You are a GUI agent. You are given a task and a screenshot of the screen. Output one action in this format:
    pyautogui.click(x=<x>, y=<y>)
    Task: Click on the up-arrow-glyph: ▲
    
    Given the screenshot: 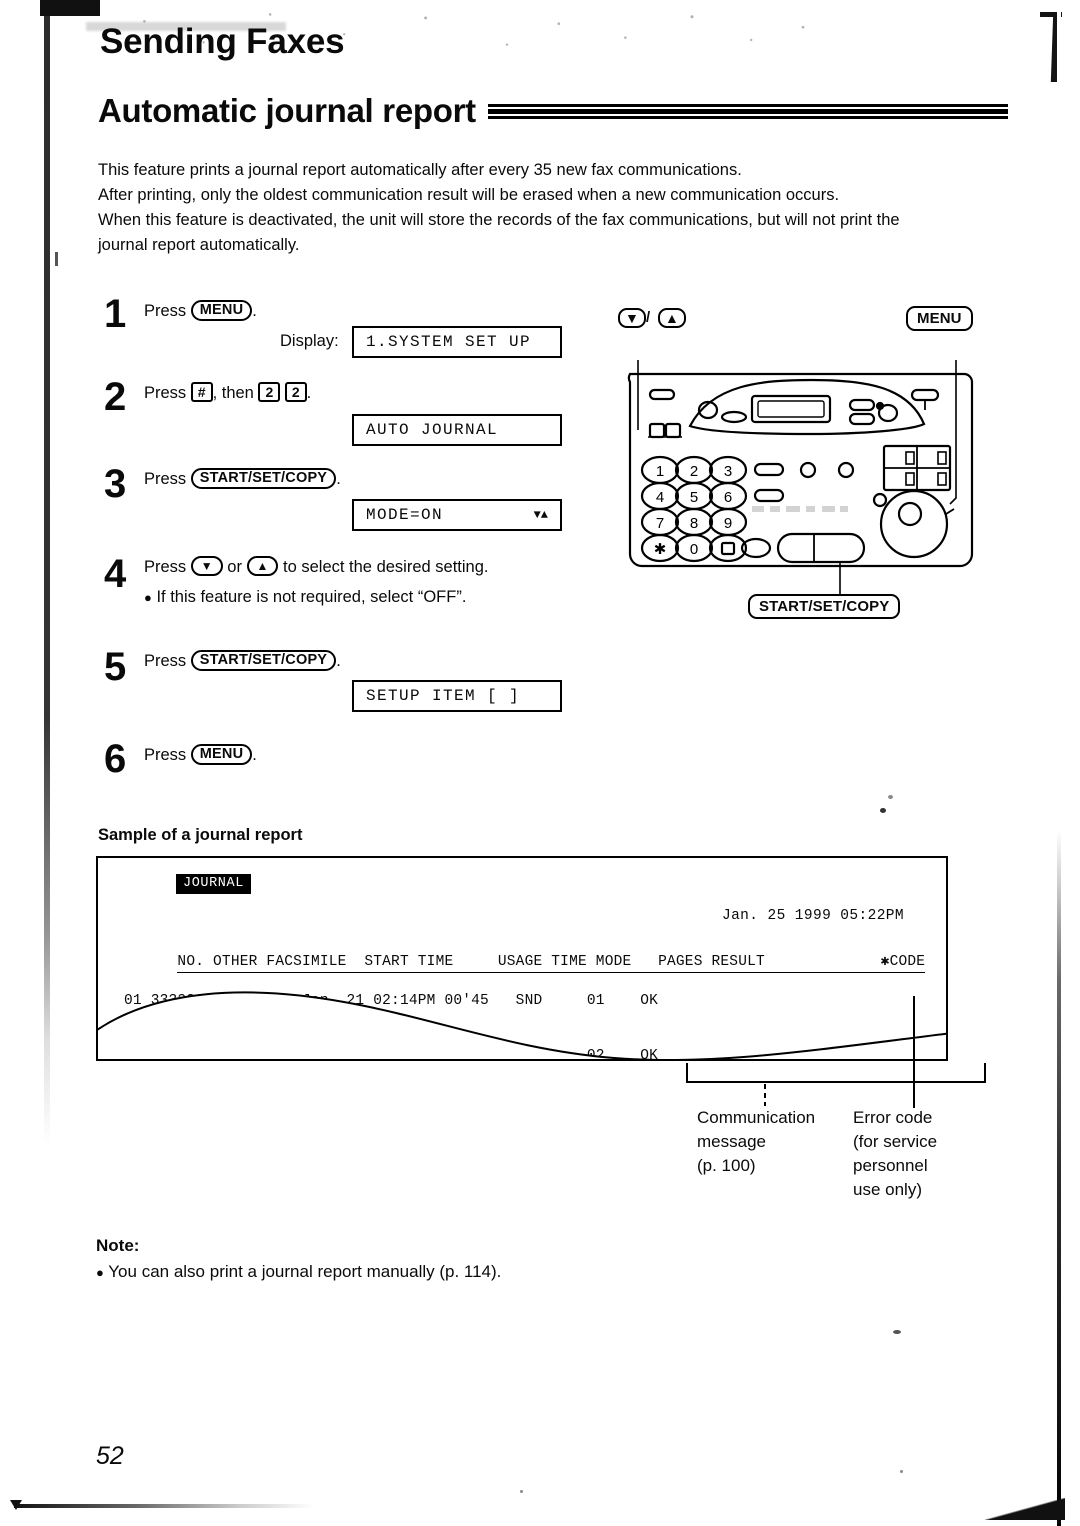 What is the action you would take?
    pyautogui.click(x=672, y=318)
    